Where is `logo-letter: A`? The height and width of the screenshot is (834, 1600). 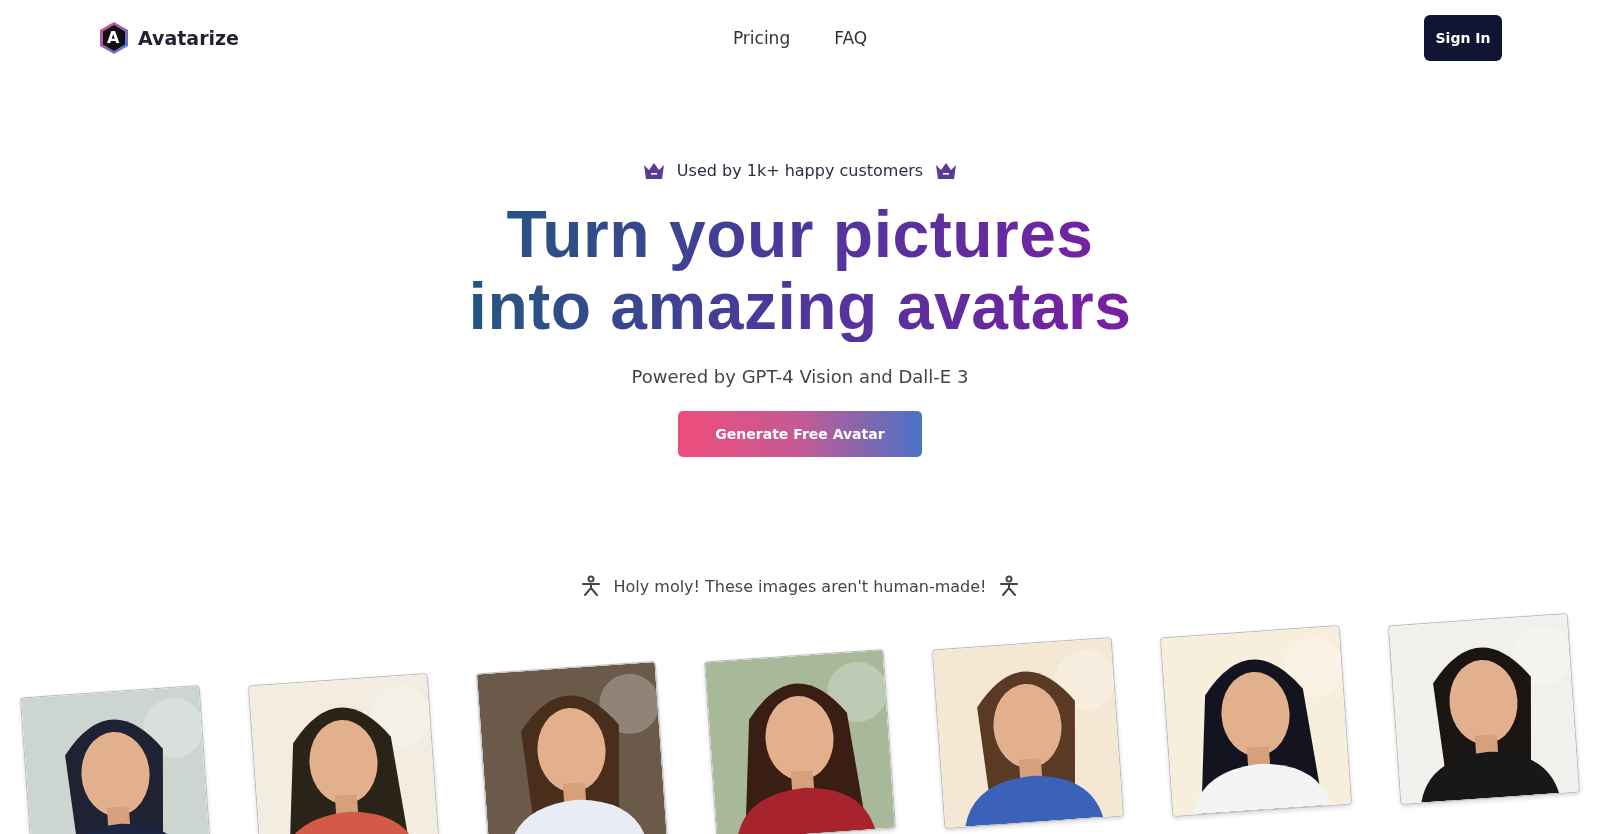 logo-letter: A is located at coordinates (113, 37).